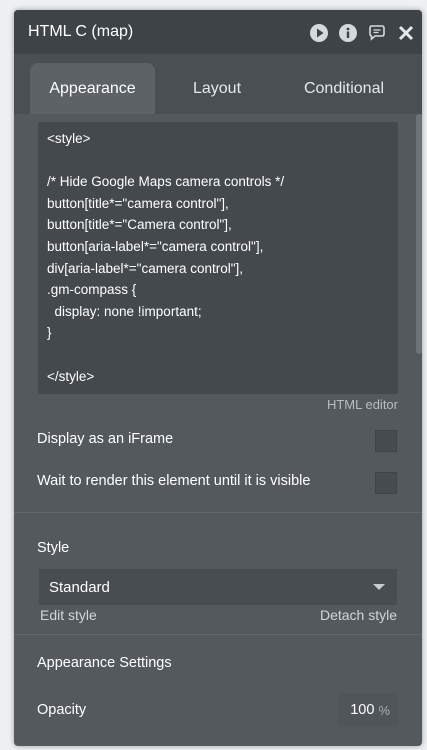  What do you see at coordinates (218, 587) in the screenshot?
I see `style-select: Standard` at bounding box center [218, 587].